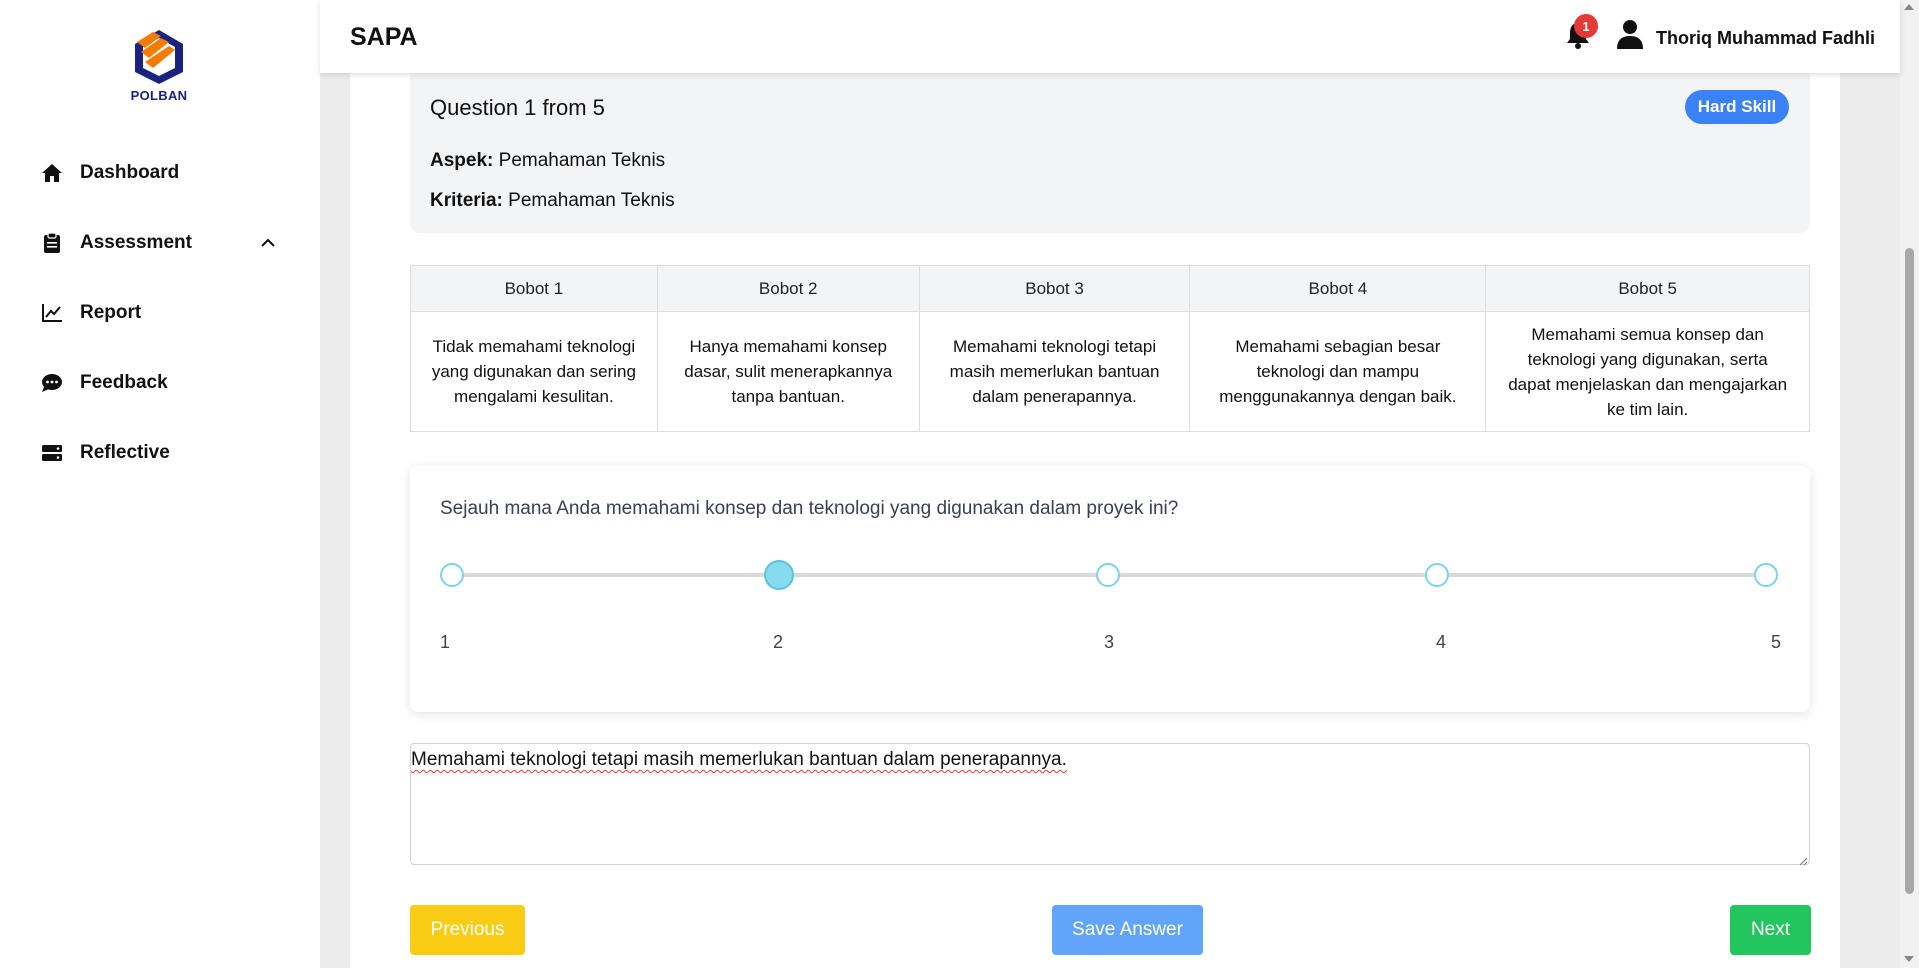 The height and width of the screenshot is (968, 1919). What do you see at coordinates (124, 382) in the screenshot?
I see `sidebar-item-label: Feedback` at bounding box center [124, 382].